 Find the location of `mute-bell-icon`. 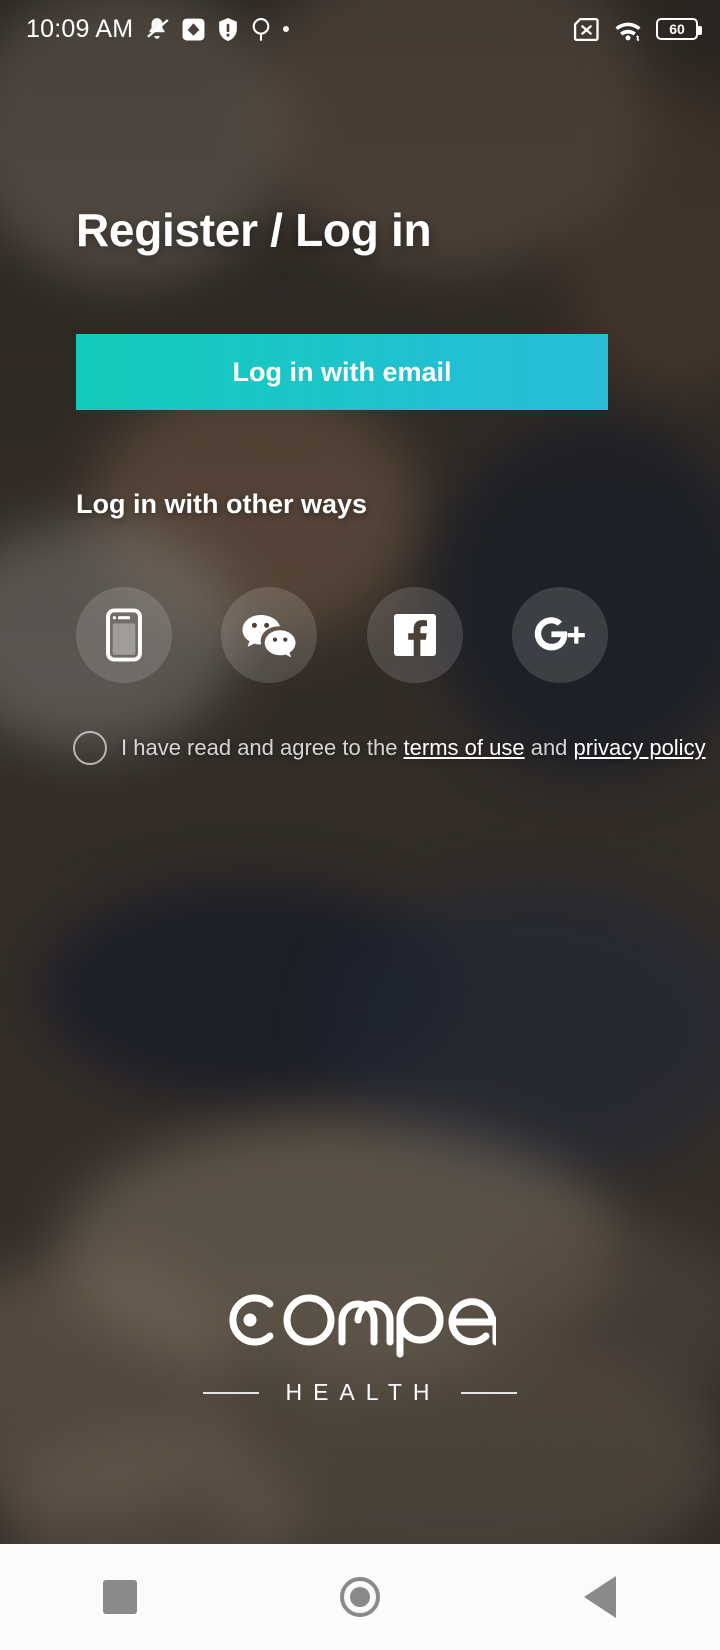

mute-bell-icon is located at coordinates (157, 29).